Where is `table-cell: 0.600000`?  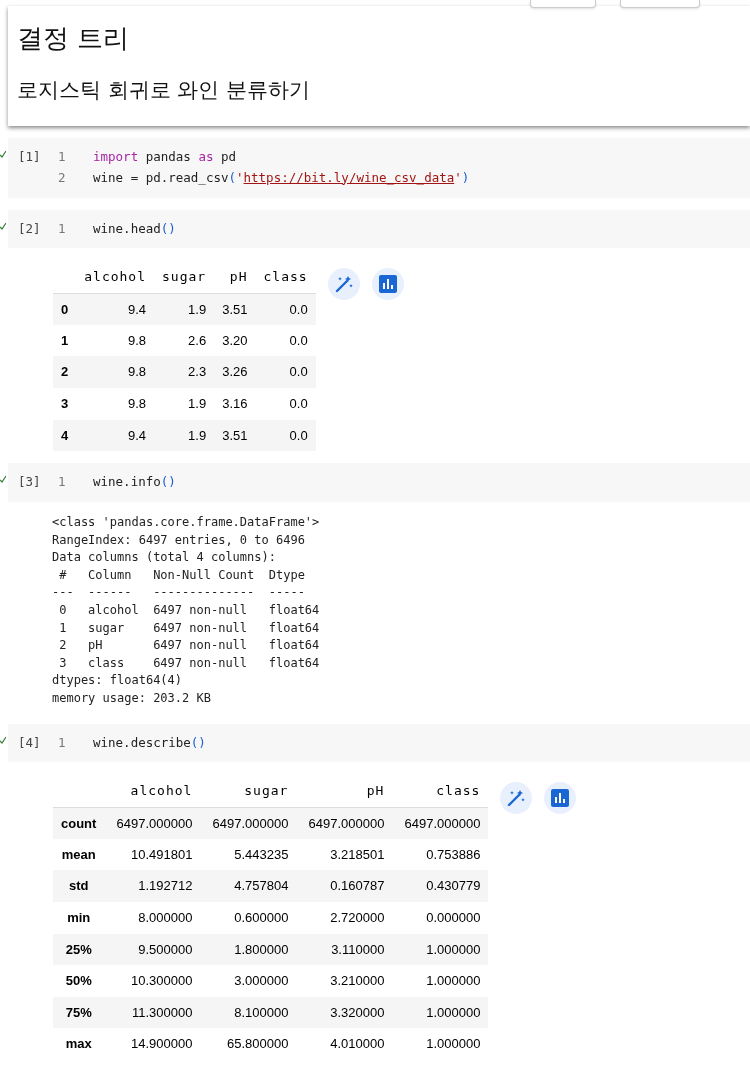
table-cell: 0.600000 is located at coordinates (248, 918).